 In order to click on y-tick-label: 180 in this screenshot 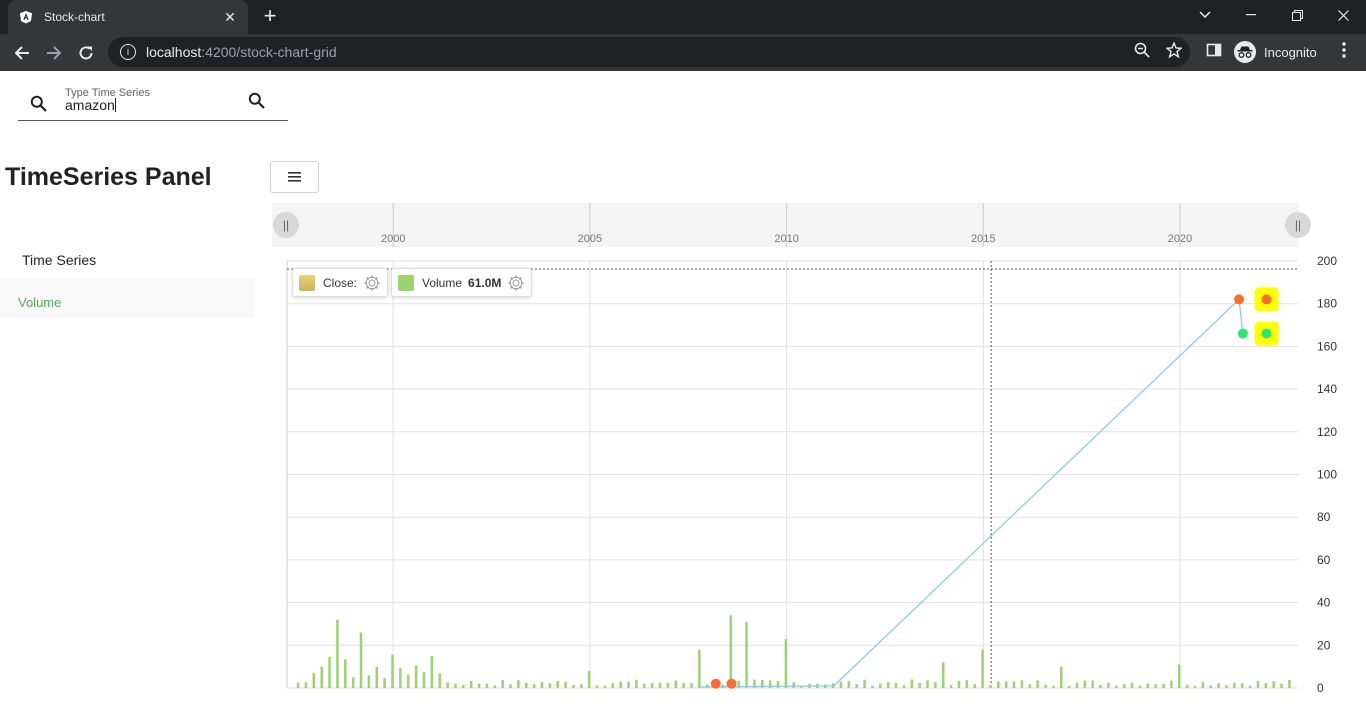, I will do `click(1327, 304)`.